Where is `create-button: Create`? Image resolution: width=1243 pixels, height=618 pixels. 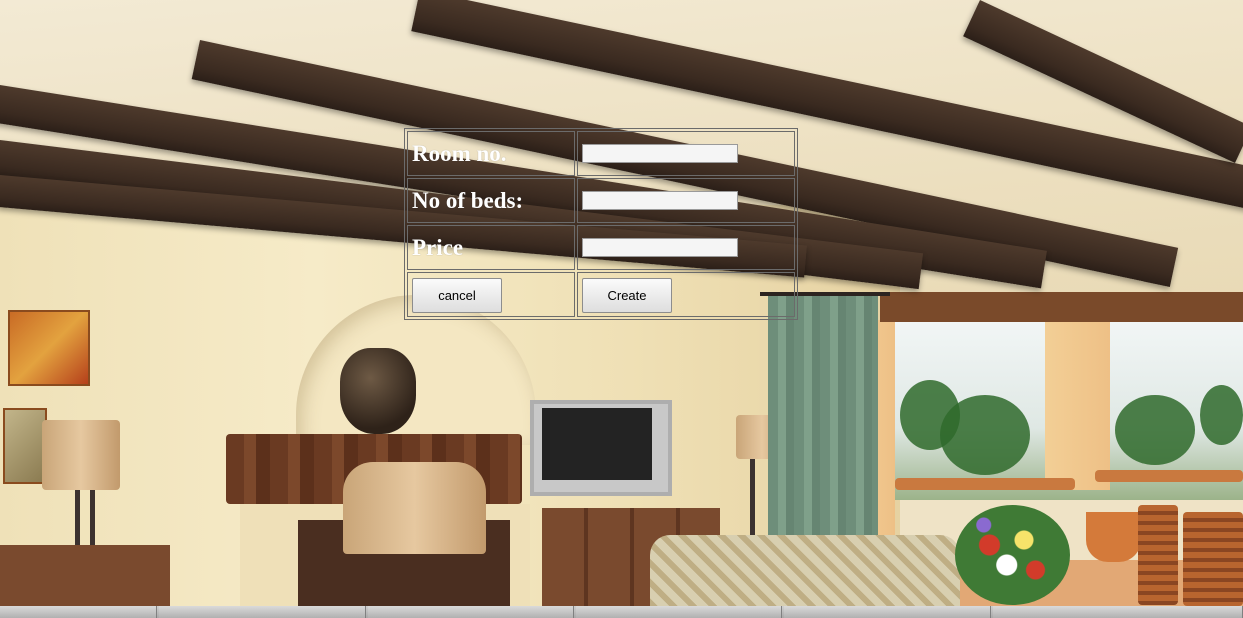 create-button: Create is located at coordinates (627, 295).